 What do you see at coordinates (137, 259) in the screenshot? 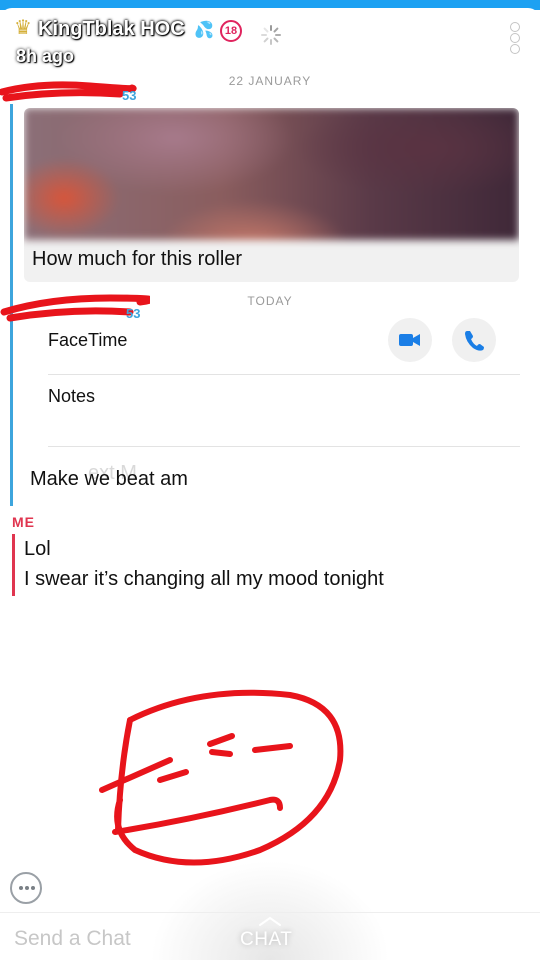
I see `media-caption: How much for this roller` at bounding box center [137, 259].